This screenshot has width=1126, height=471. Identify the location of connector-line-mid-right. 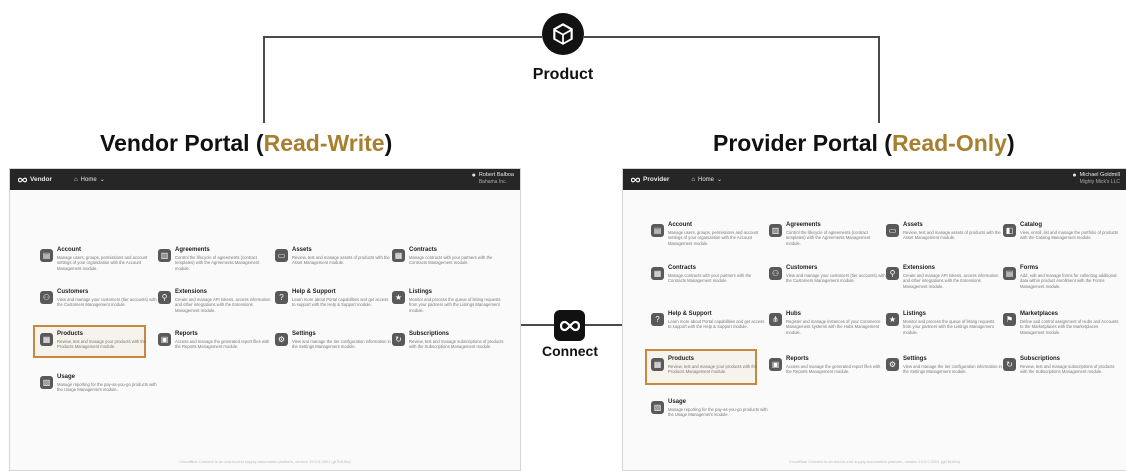
(603, 325).